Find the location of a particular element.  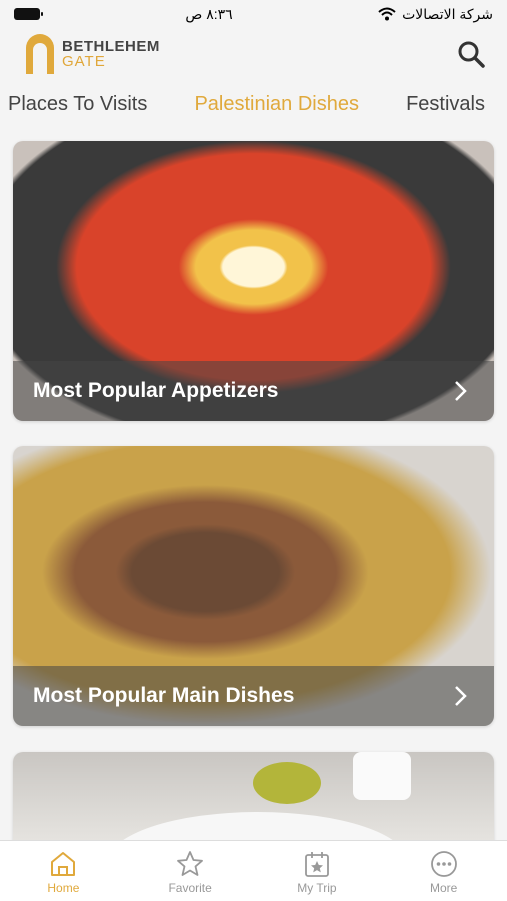

tab-places-to-visit: Places To Visits is located at coordinates (77, 104).